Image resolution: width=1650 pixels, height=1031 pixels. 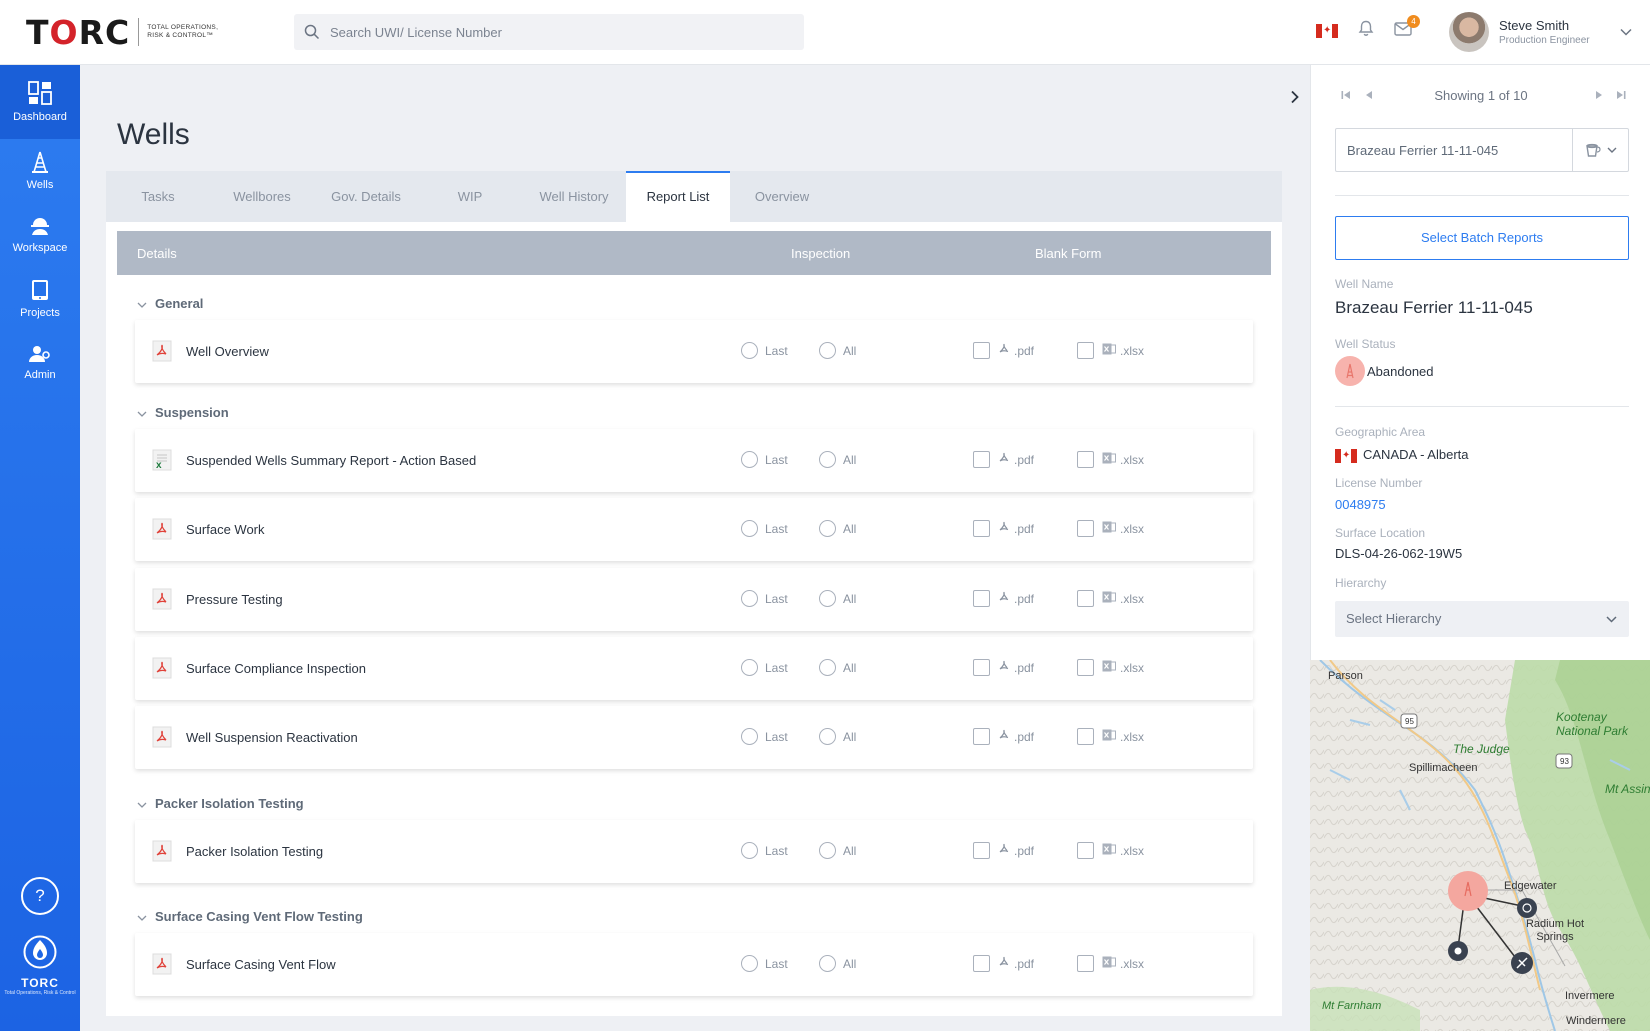 I want to click on license-number-link: 0048975, so click(x=1360, y=504).